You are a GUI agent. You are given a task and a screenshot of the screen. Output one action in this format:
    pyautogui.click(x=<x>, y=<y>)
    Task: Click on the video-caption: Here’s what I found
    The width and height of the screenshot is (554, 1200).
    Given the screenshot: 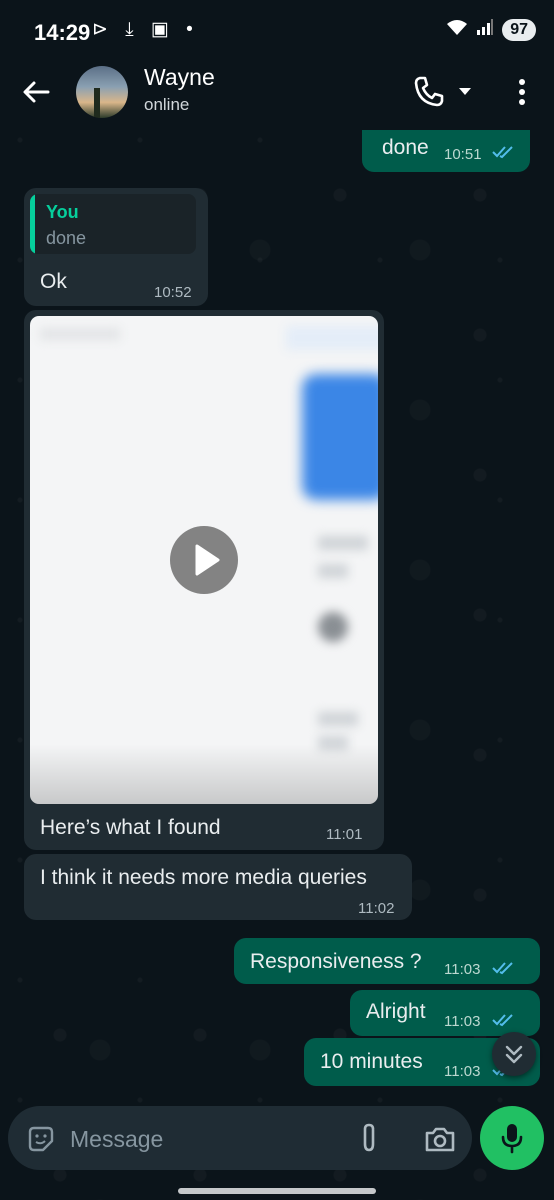 What is the action you would take?
    pyautogui.click(x=130, y=827)
    